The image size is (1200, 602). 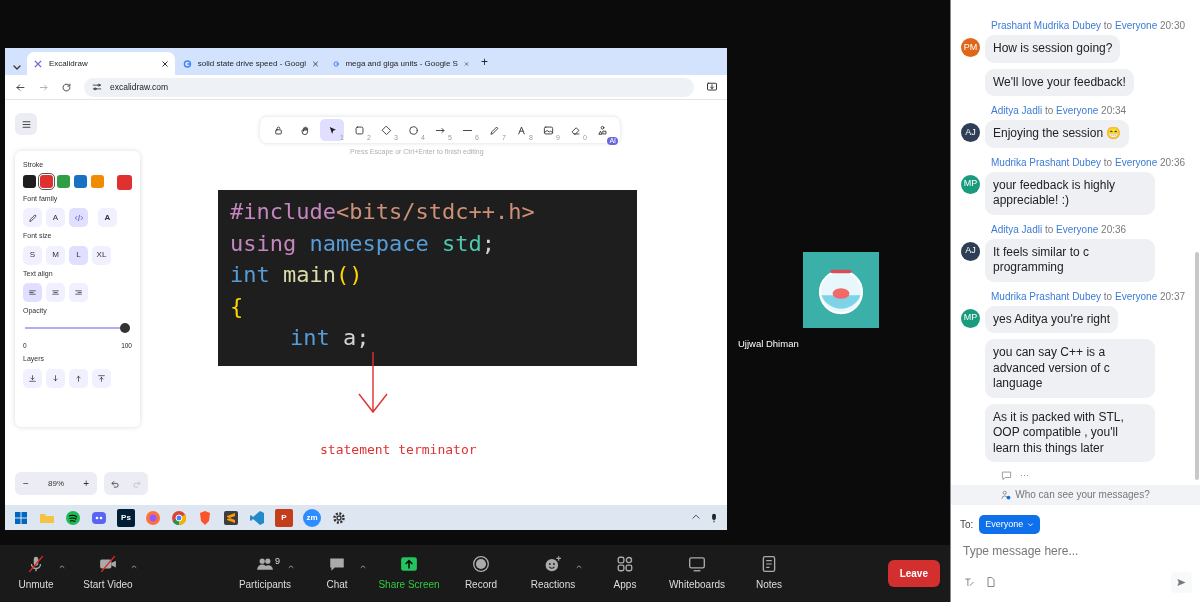 What do you see at coordinates (481, 573) in the screenshot?
I see `meeting-control-button: Record` at bounding box center [481, 573].